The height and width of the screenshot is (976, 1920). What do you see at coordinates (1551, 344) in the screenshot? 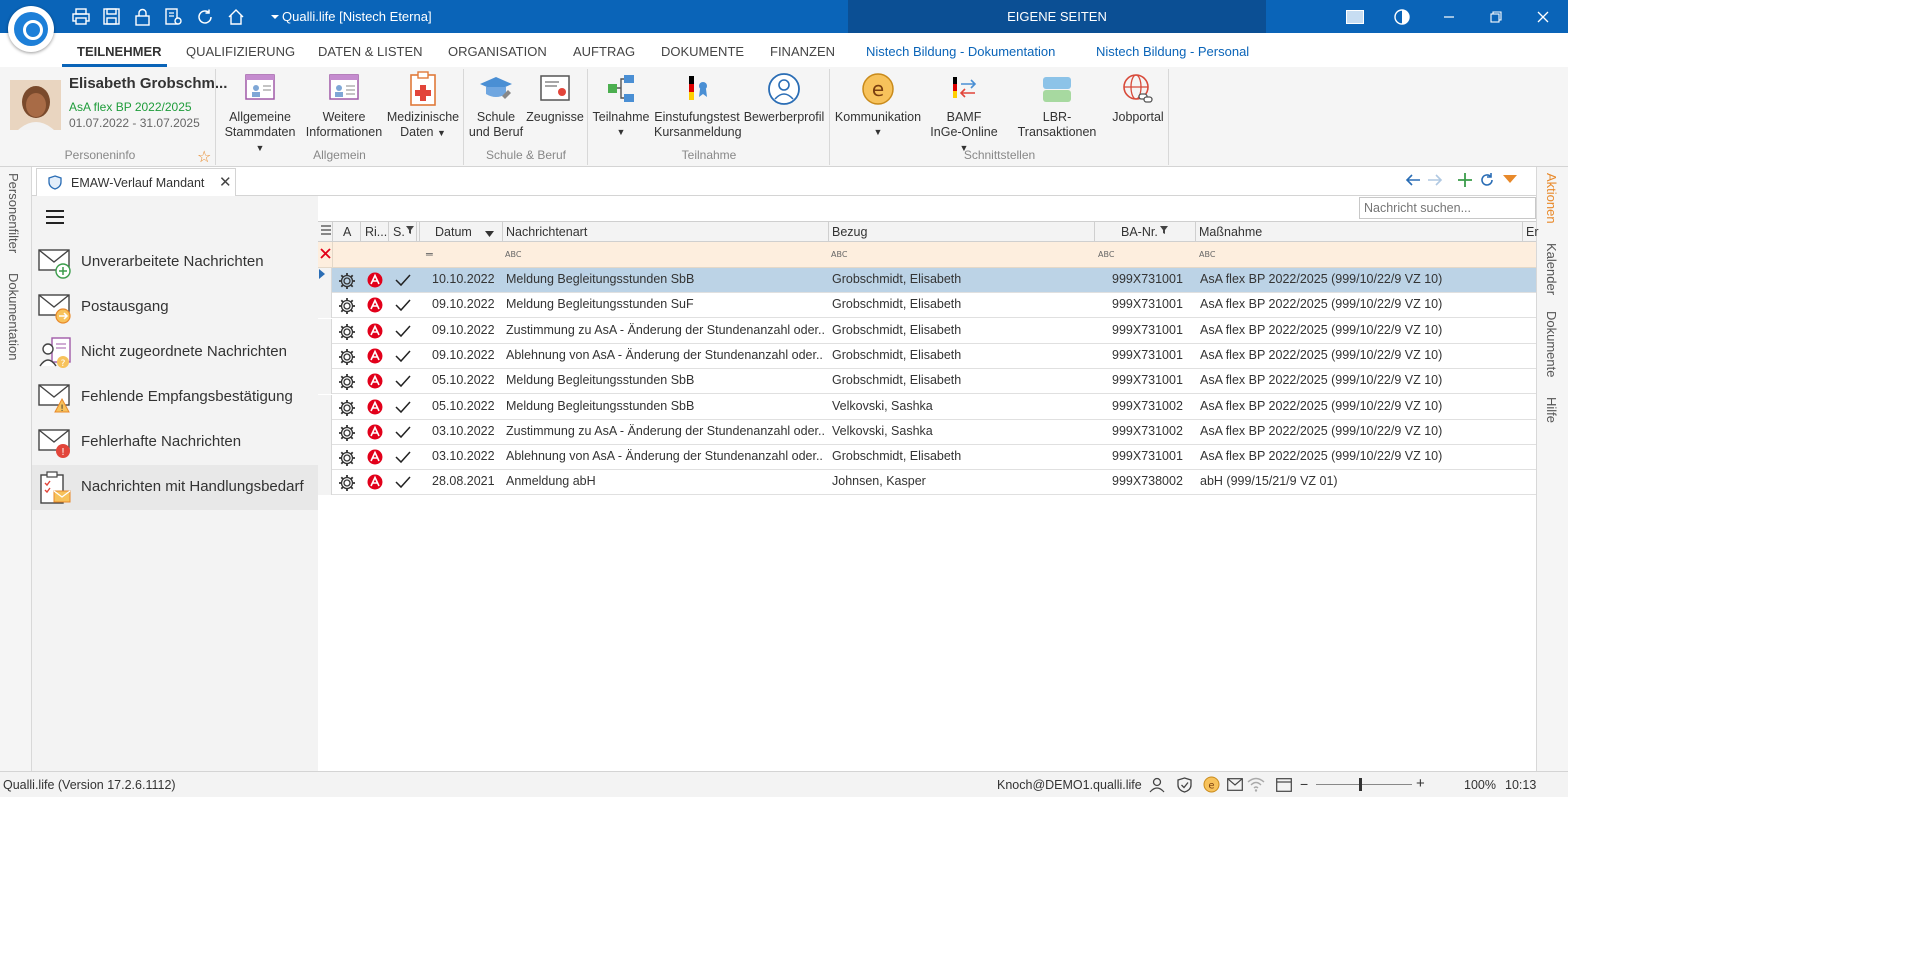
I see `dokumente-tab: Dokumente` at bounding box center [1551, 344].